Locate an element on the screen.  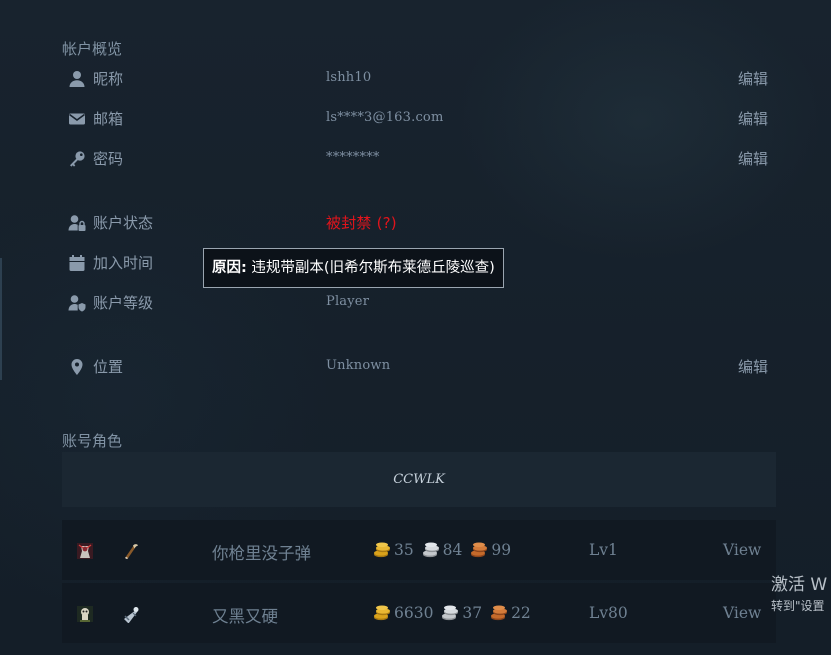
location-value: Unknown is located at coordinates (358, 365).